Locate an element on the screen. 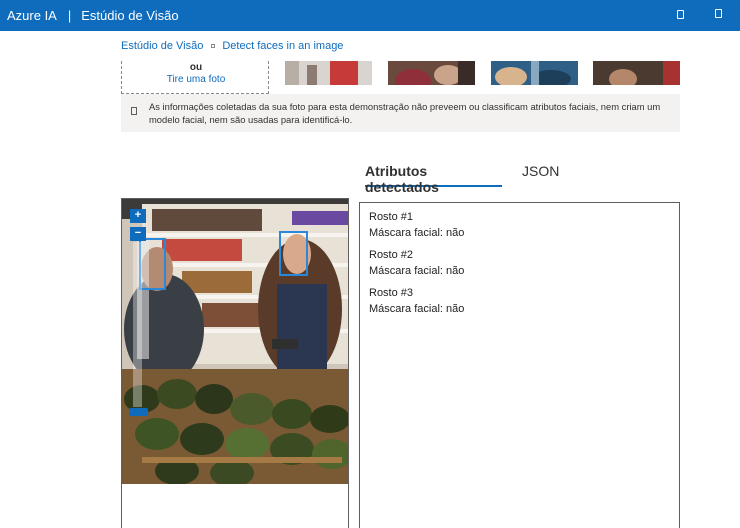 The width and height of the screenshot is (740, 528). result-tabs: Atributos detectados JSON is located at coordinates (462, 177).